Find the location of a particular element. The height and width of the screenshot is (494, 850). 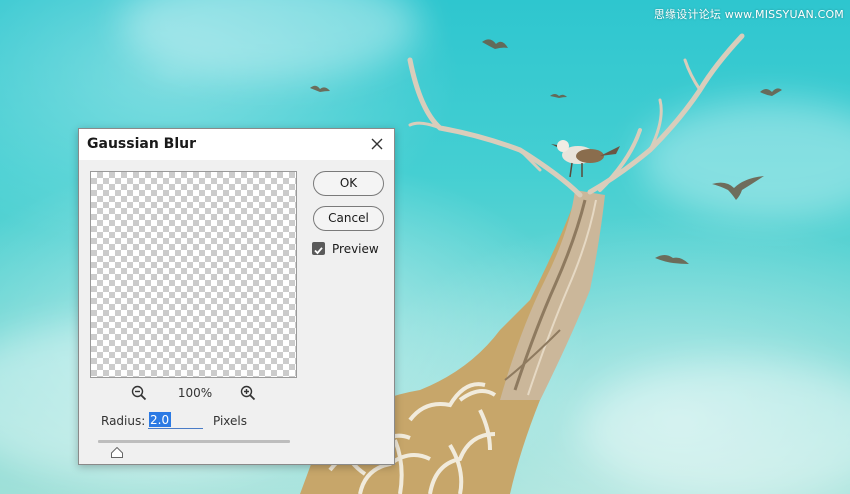

blur-preview-area is located at coordinates (193, 274).